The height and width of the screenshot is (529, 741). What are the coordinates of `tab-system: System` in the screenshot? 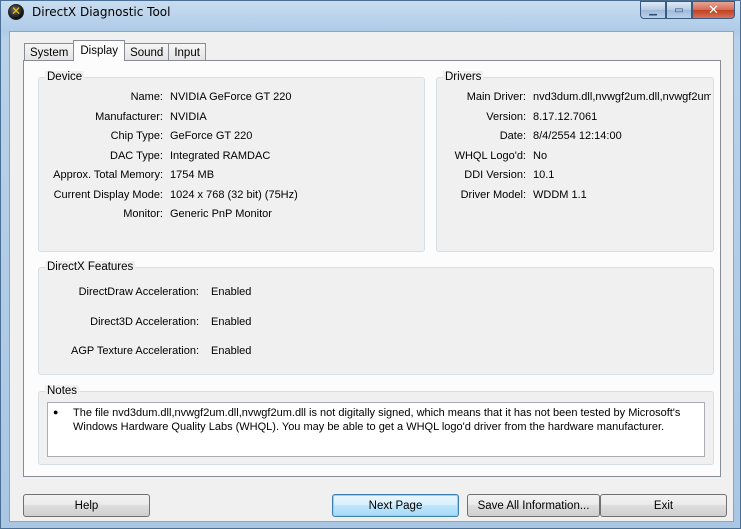 It's located at (49, 52).